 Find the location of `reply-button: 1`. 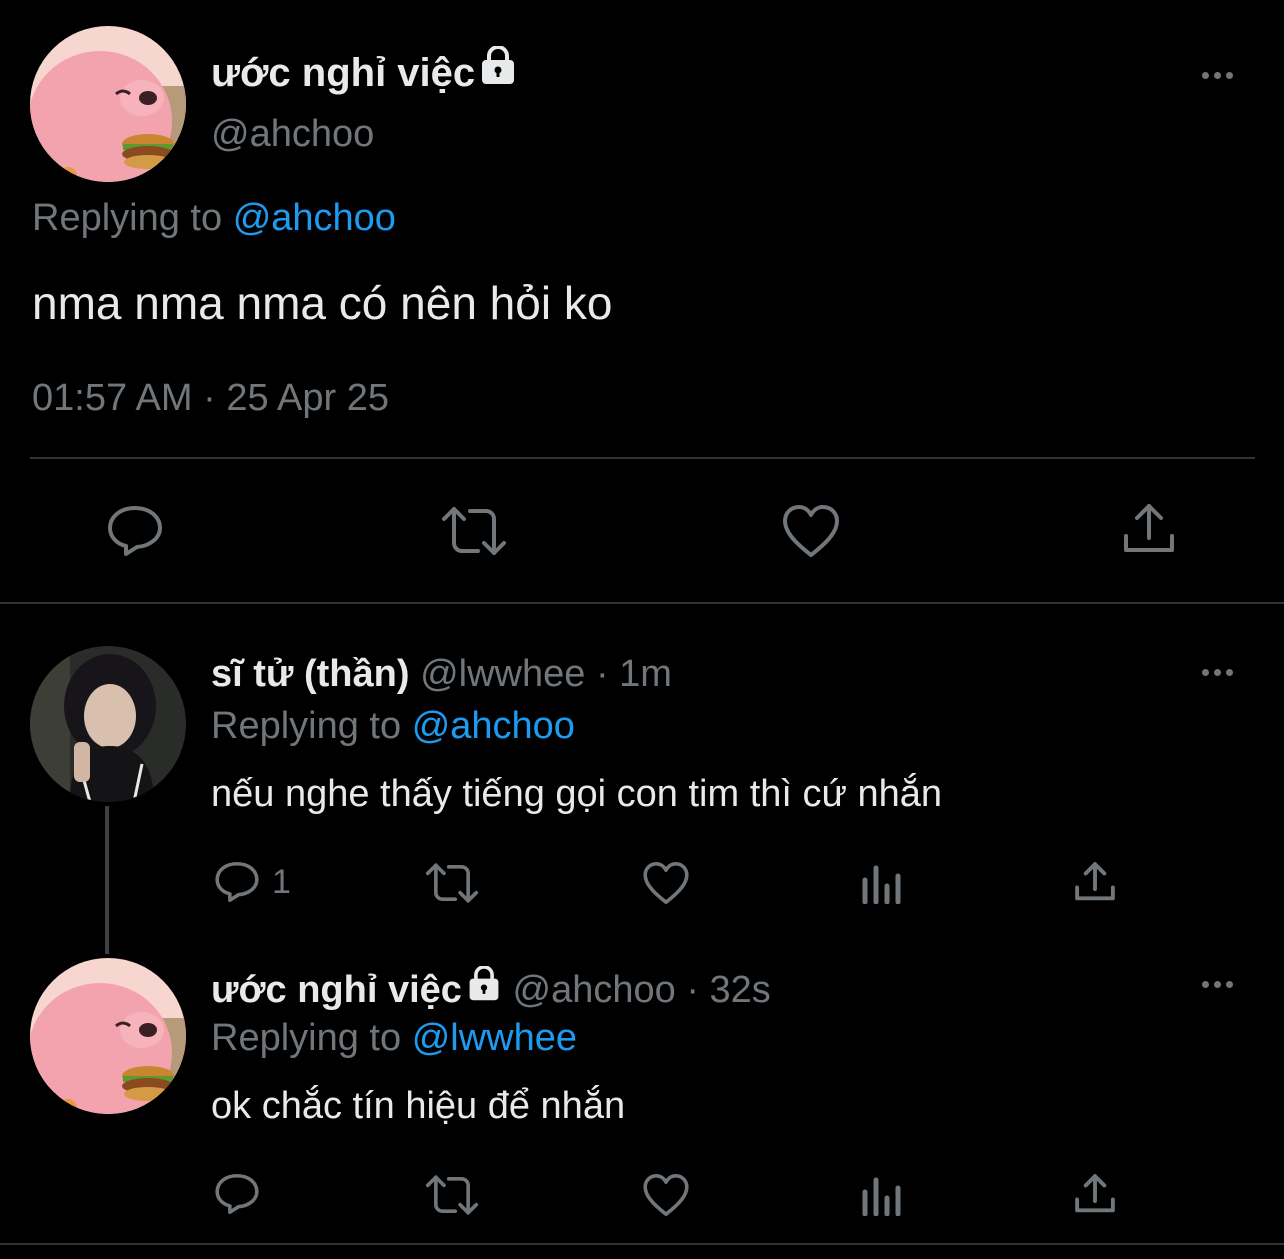

reply-button: 1 is located at coordinates (252, 882).